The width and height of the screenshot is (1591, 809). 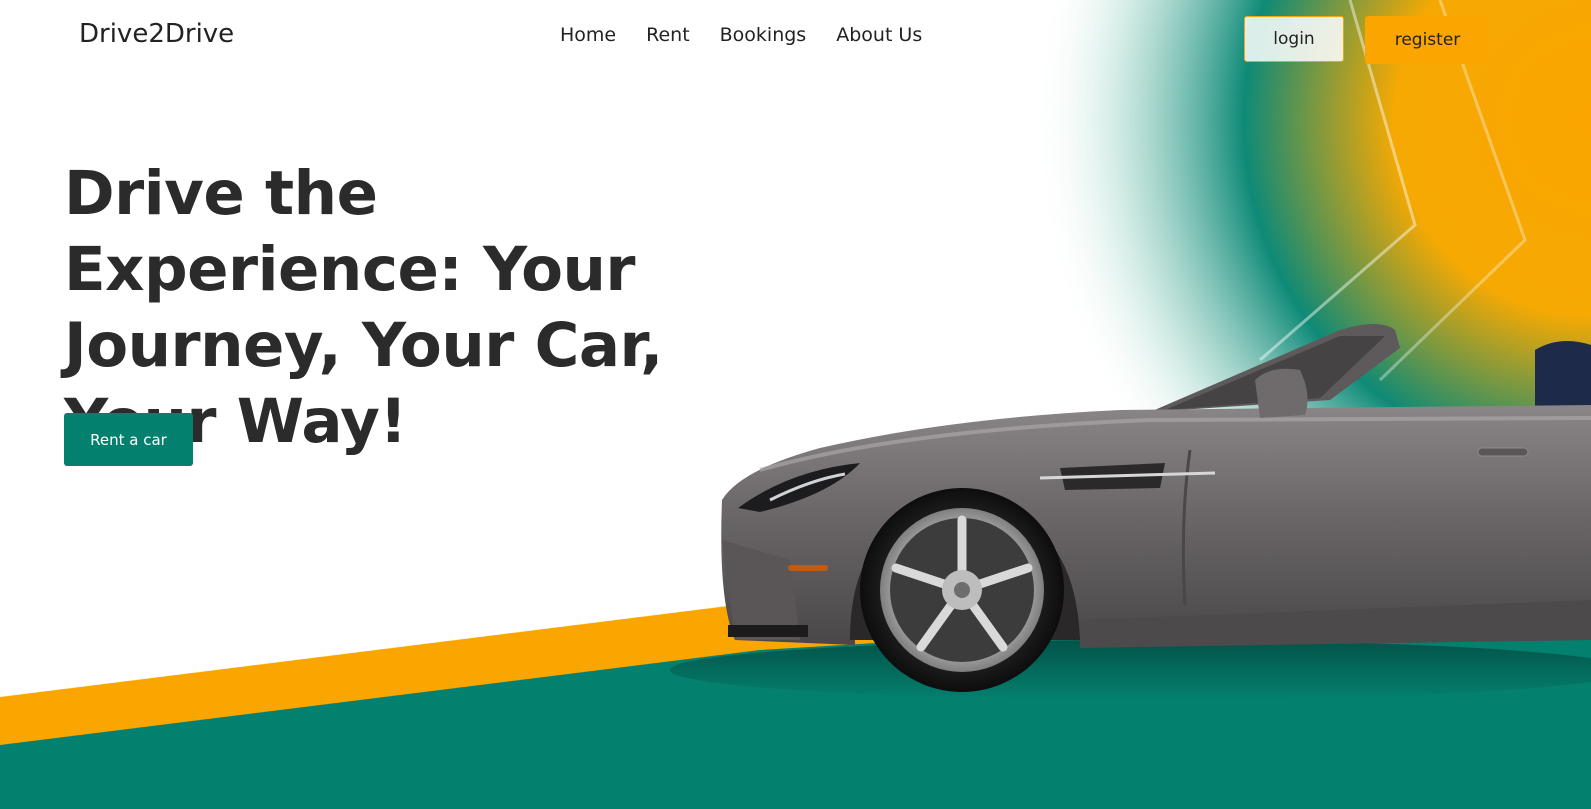 What do you see at coordinates (156, 34) in the screenshot?
I see `brand-logo: Drive2Drive` at bounding box center [156, 34].